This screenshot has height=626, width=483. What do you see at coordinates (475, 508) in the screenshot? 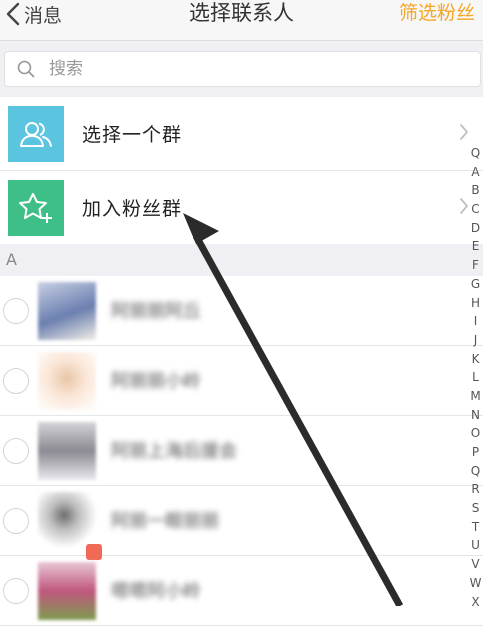
I see `index-letter: S` at bounding box center [475, 508].